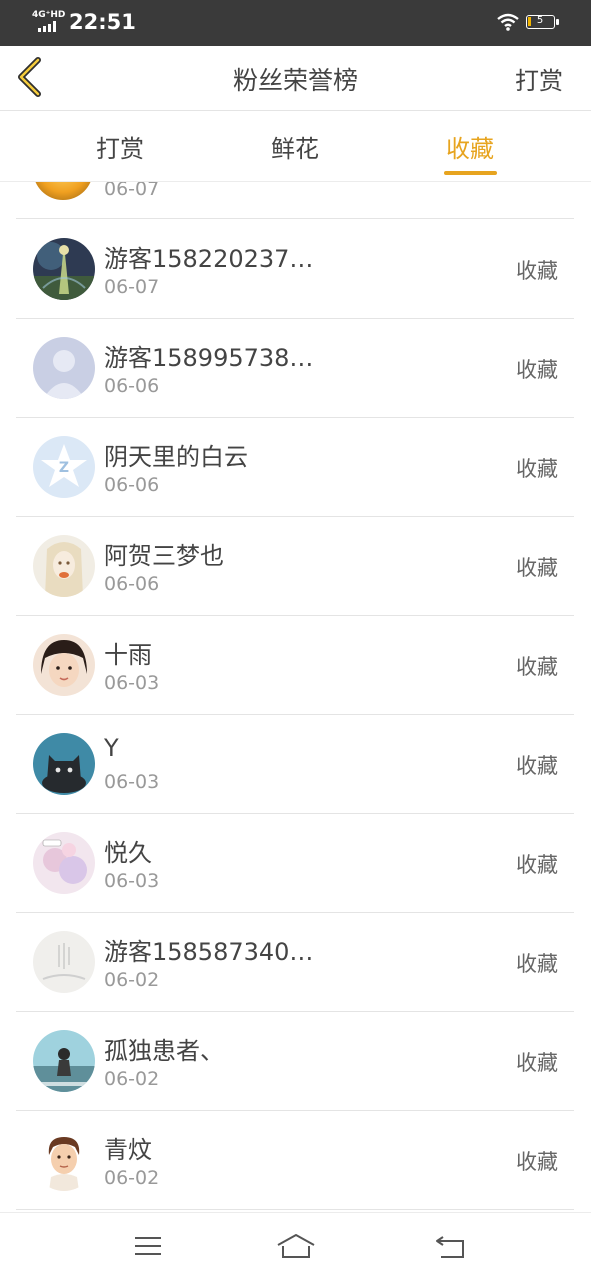  Describe the element at coordinates (49, 15) in the screenshot. I see `network-indicator: 4G⁺HD` at that location.